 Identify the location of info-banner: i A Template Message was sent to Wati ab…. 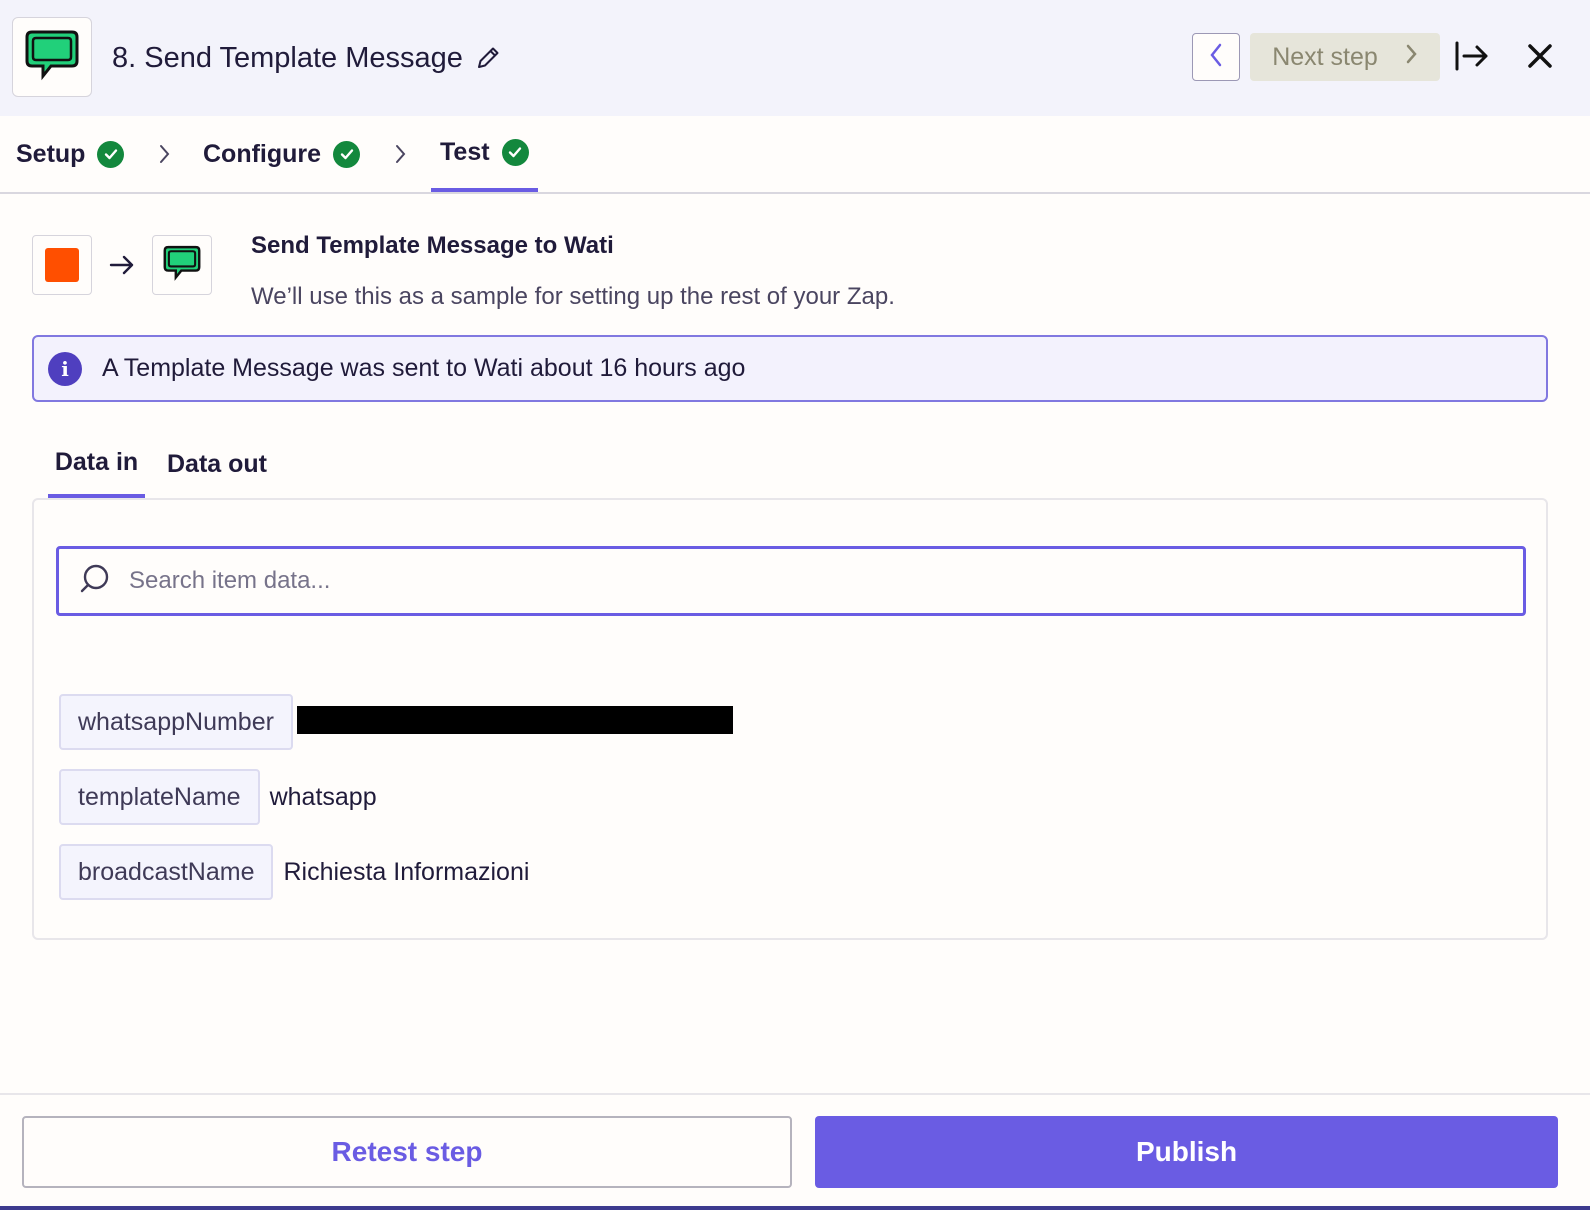
(790, 368).